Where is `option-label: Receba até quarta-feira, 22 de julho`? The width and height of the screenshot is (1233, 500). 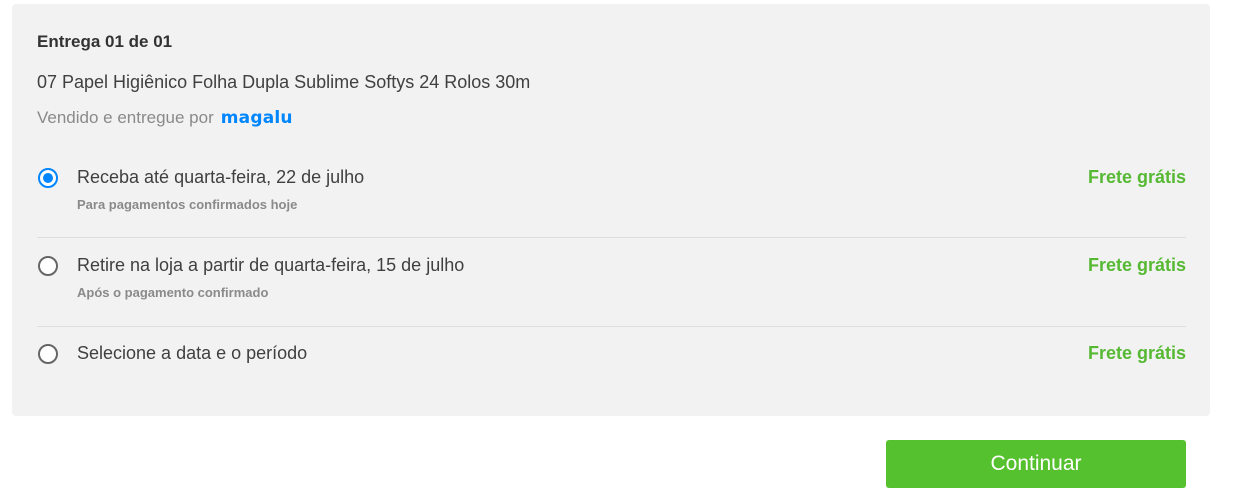 option-label: Receba até quarta-feira, 22 de julho is located at coordinates (221, 177).